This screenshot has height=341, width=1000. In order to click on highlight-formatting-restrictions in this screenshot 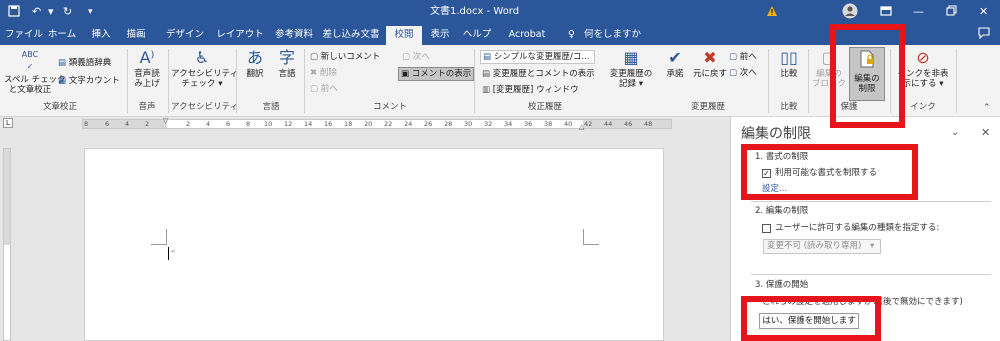, I will do `click(829, 172)`.